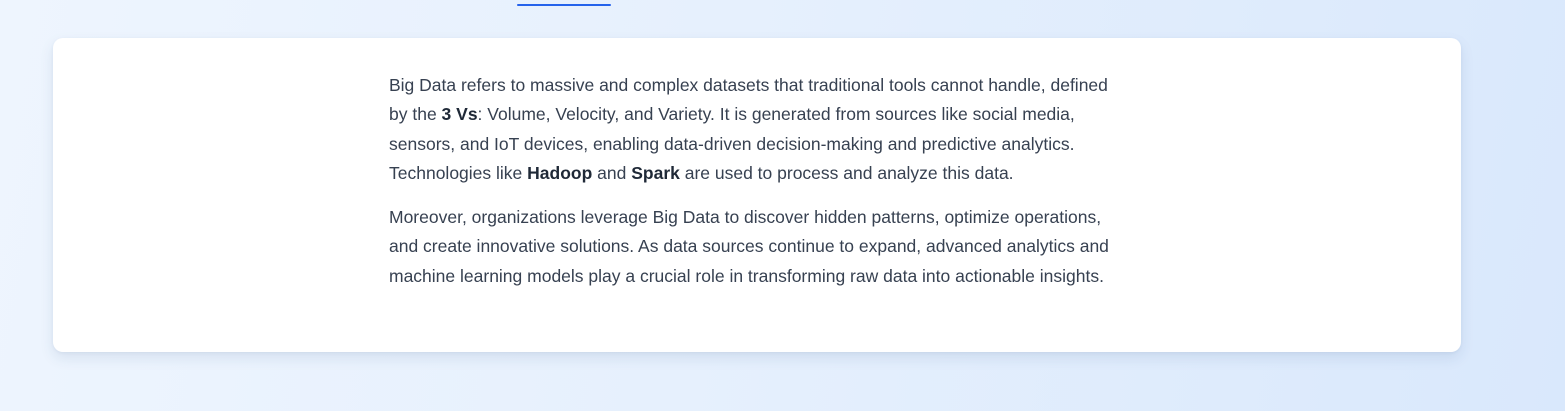  I want to click on highlight-3vs: 3 Vs, so click(459, 114).